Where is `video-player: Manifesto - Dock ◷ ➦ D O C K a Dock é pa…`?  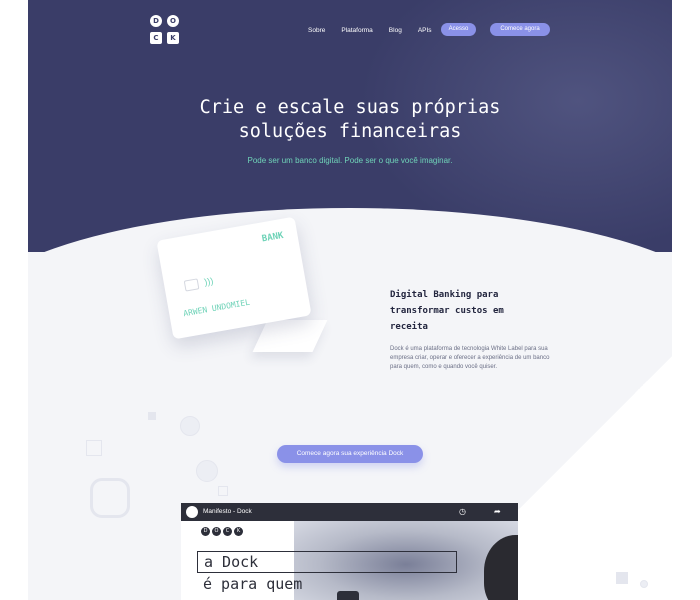
video-player: Manifesto - Dock ◷ ➦ D O C K a Dock é pa… is located at coordinates (349, 551).